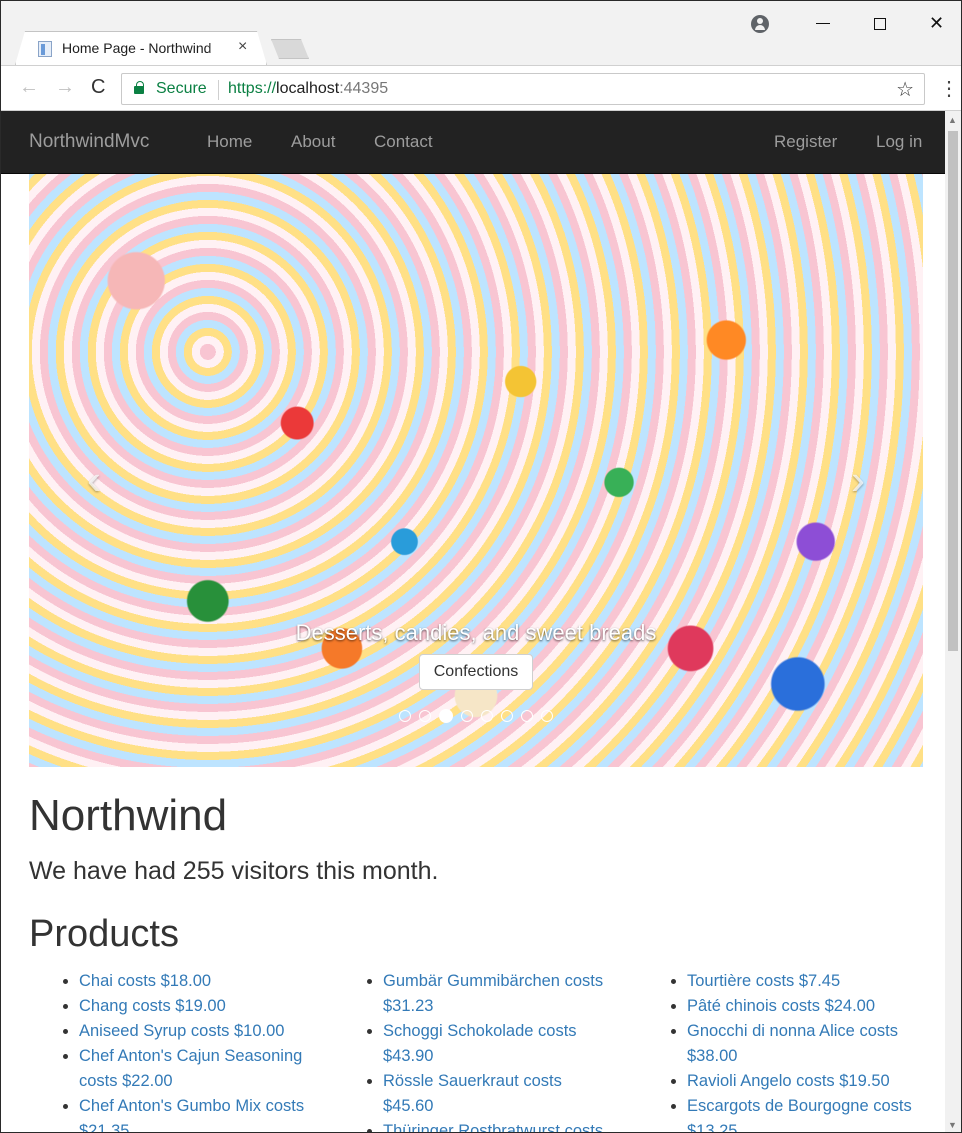  I want to click on page-favicon-icon, so click(45, 49).